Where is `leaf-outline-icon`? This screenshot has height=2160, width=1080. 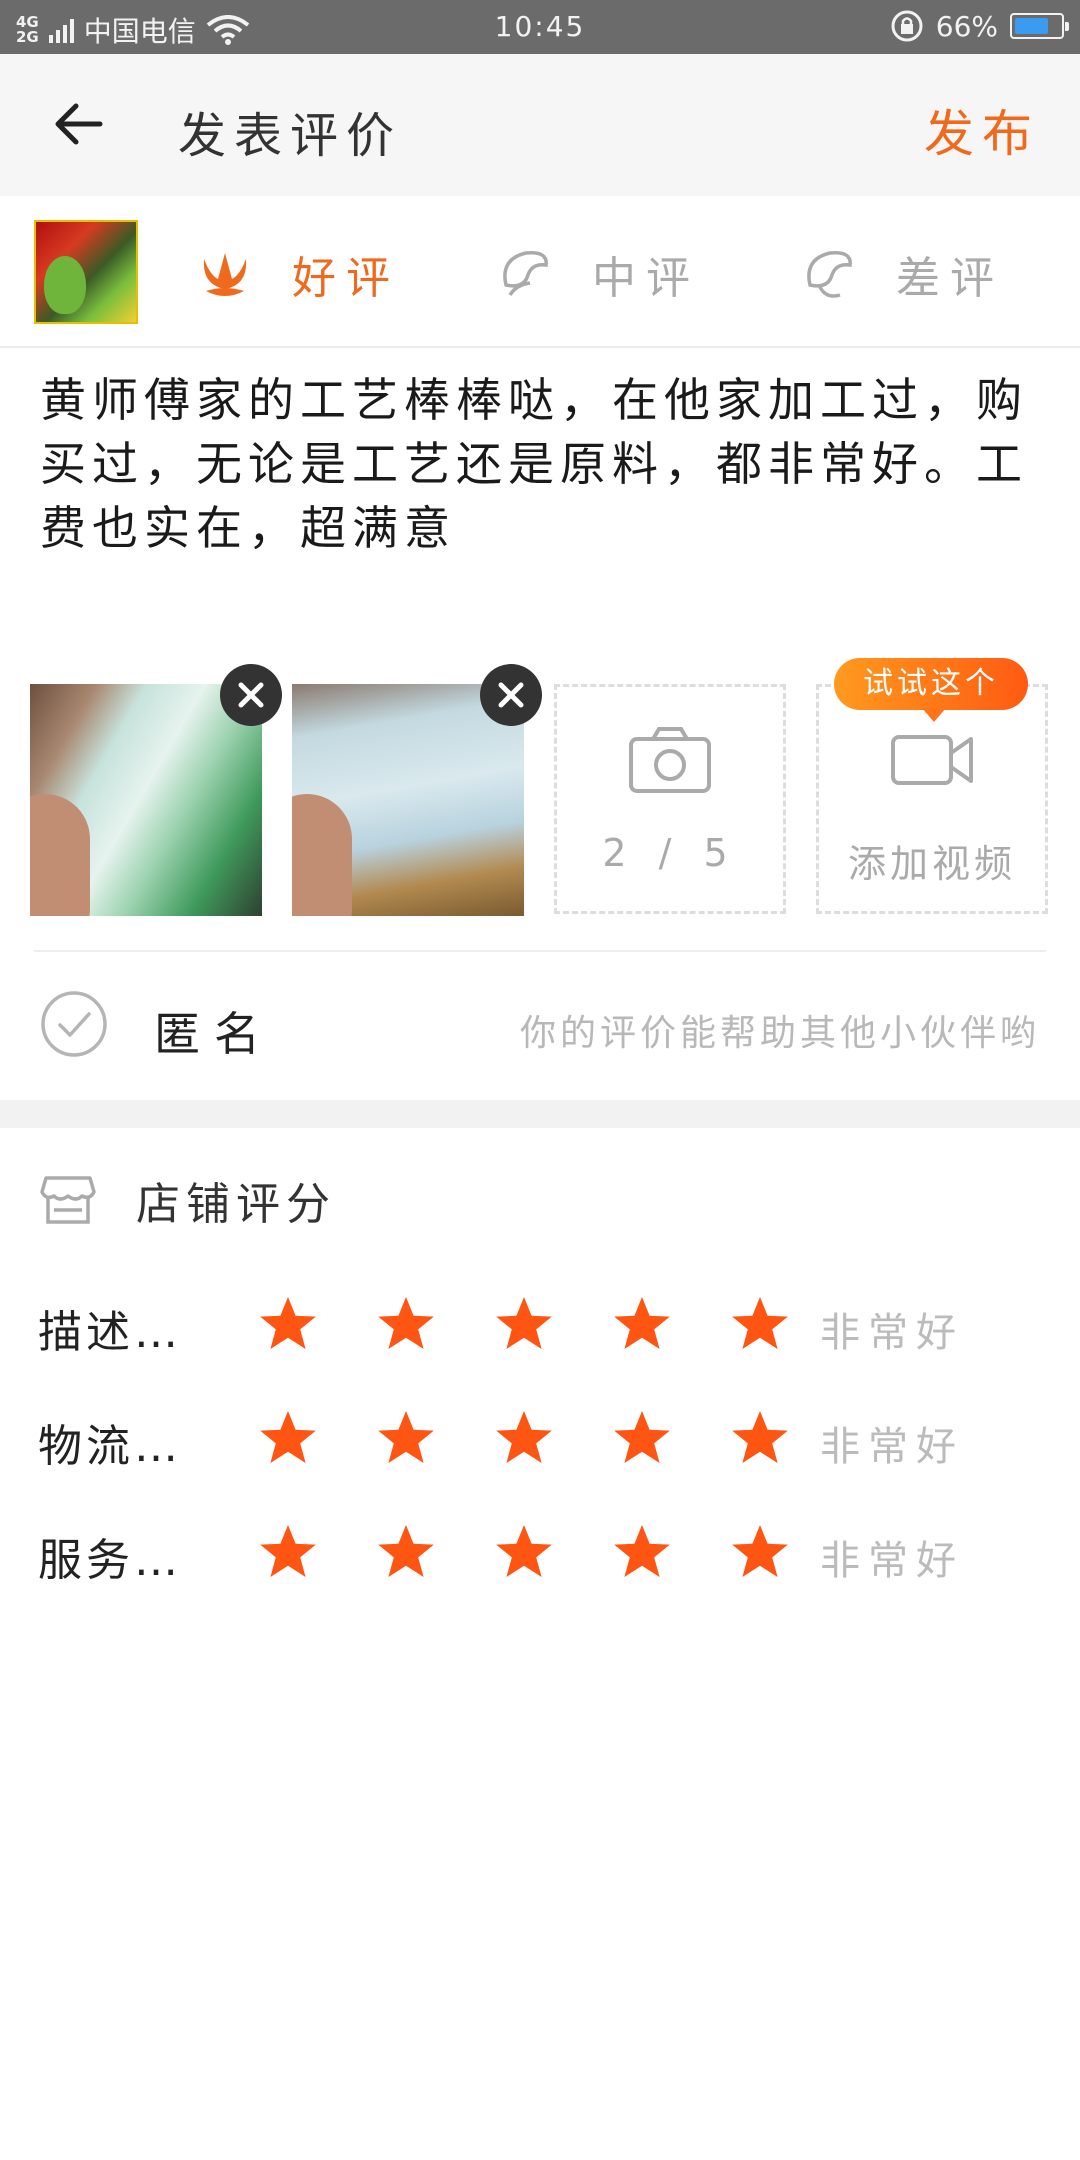 leaf-outline-icon is located at coordinates (525, 273).